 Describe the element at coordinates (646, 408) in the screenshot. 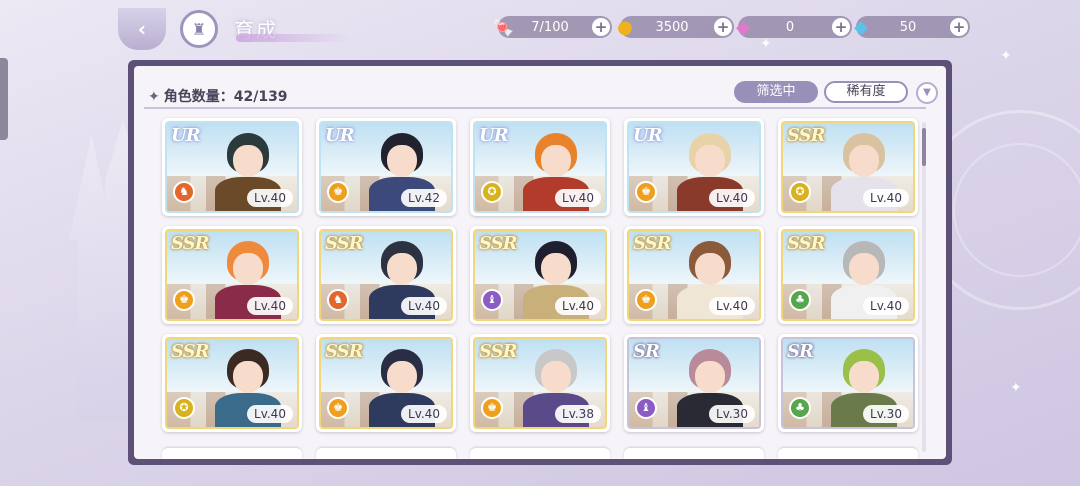

I see `attribute-icon: ♝` at that location.